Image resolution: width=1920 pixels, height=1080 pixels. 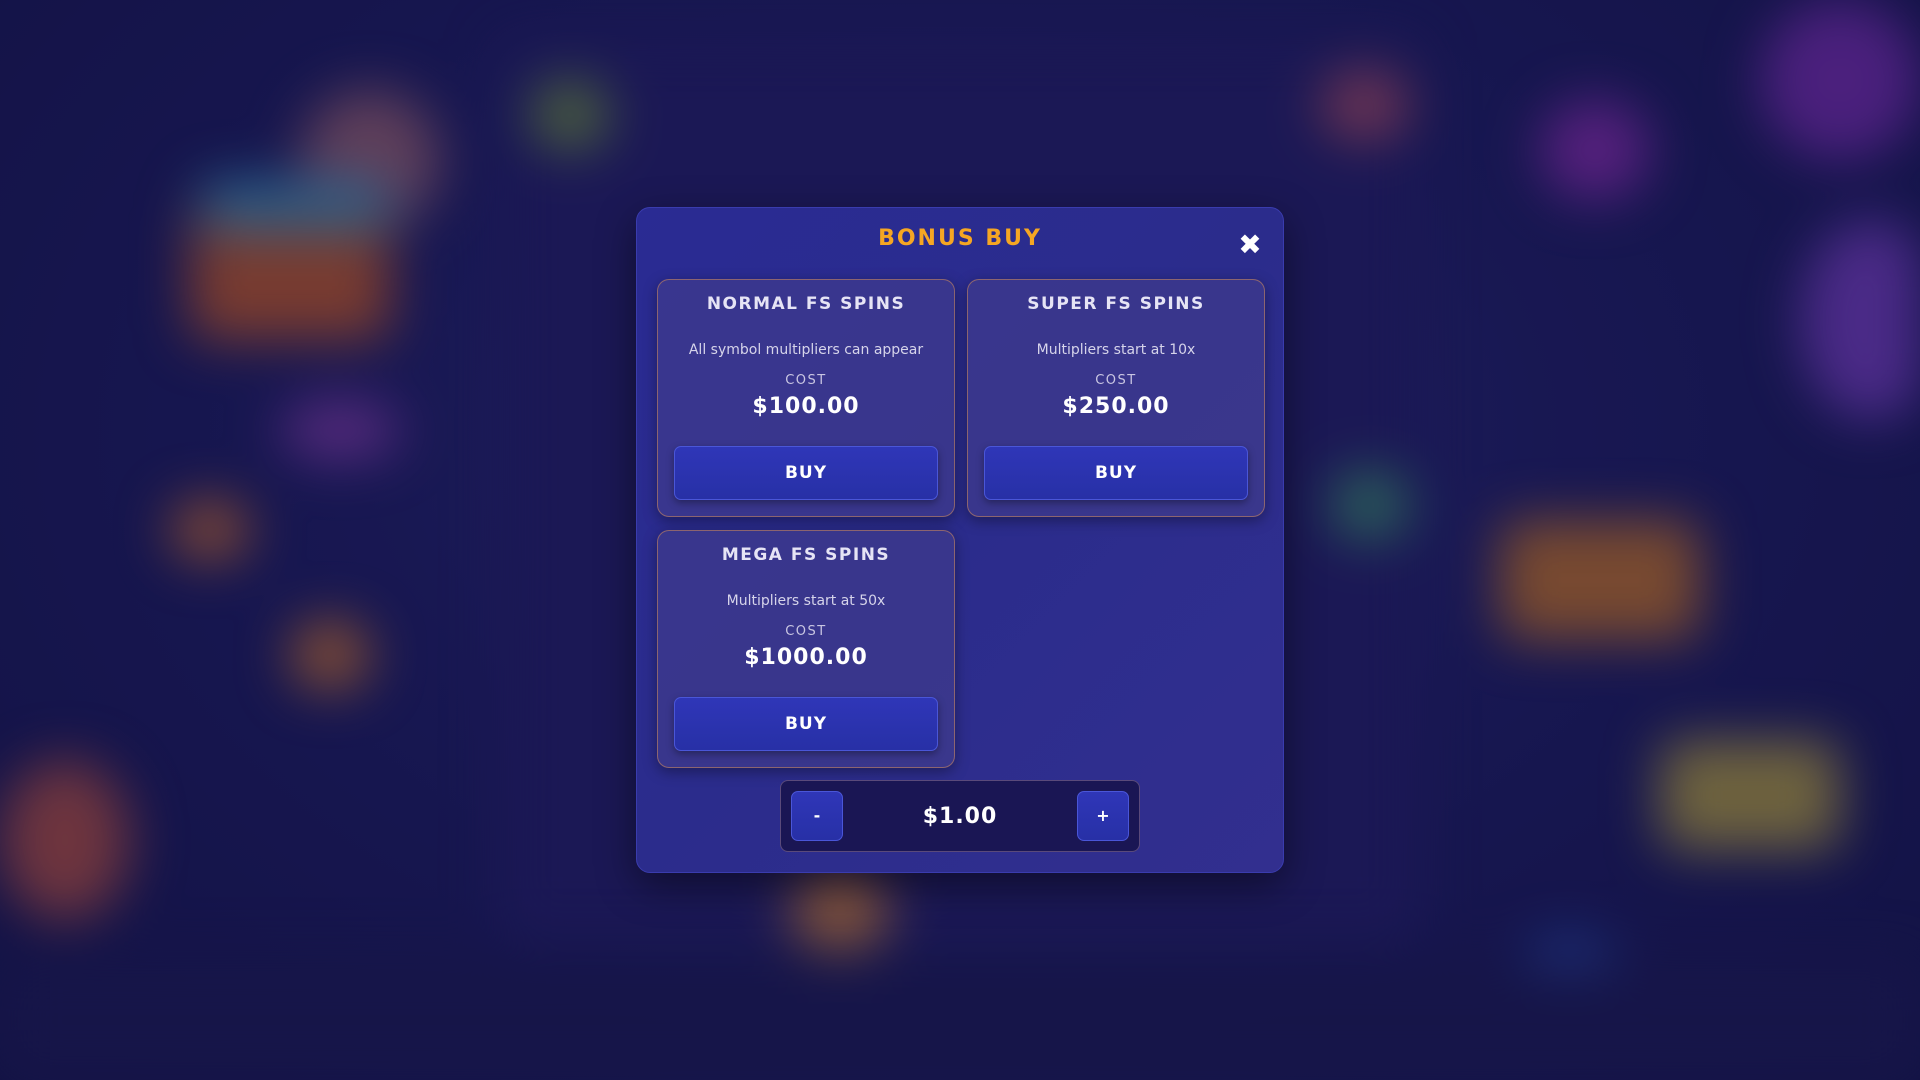 I want to click on card-description: Multipliers start at 10x, so click(x=1116, y=350).